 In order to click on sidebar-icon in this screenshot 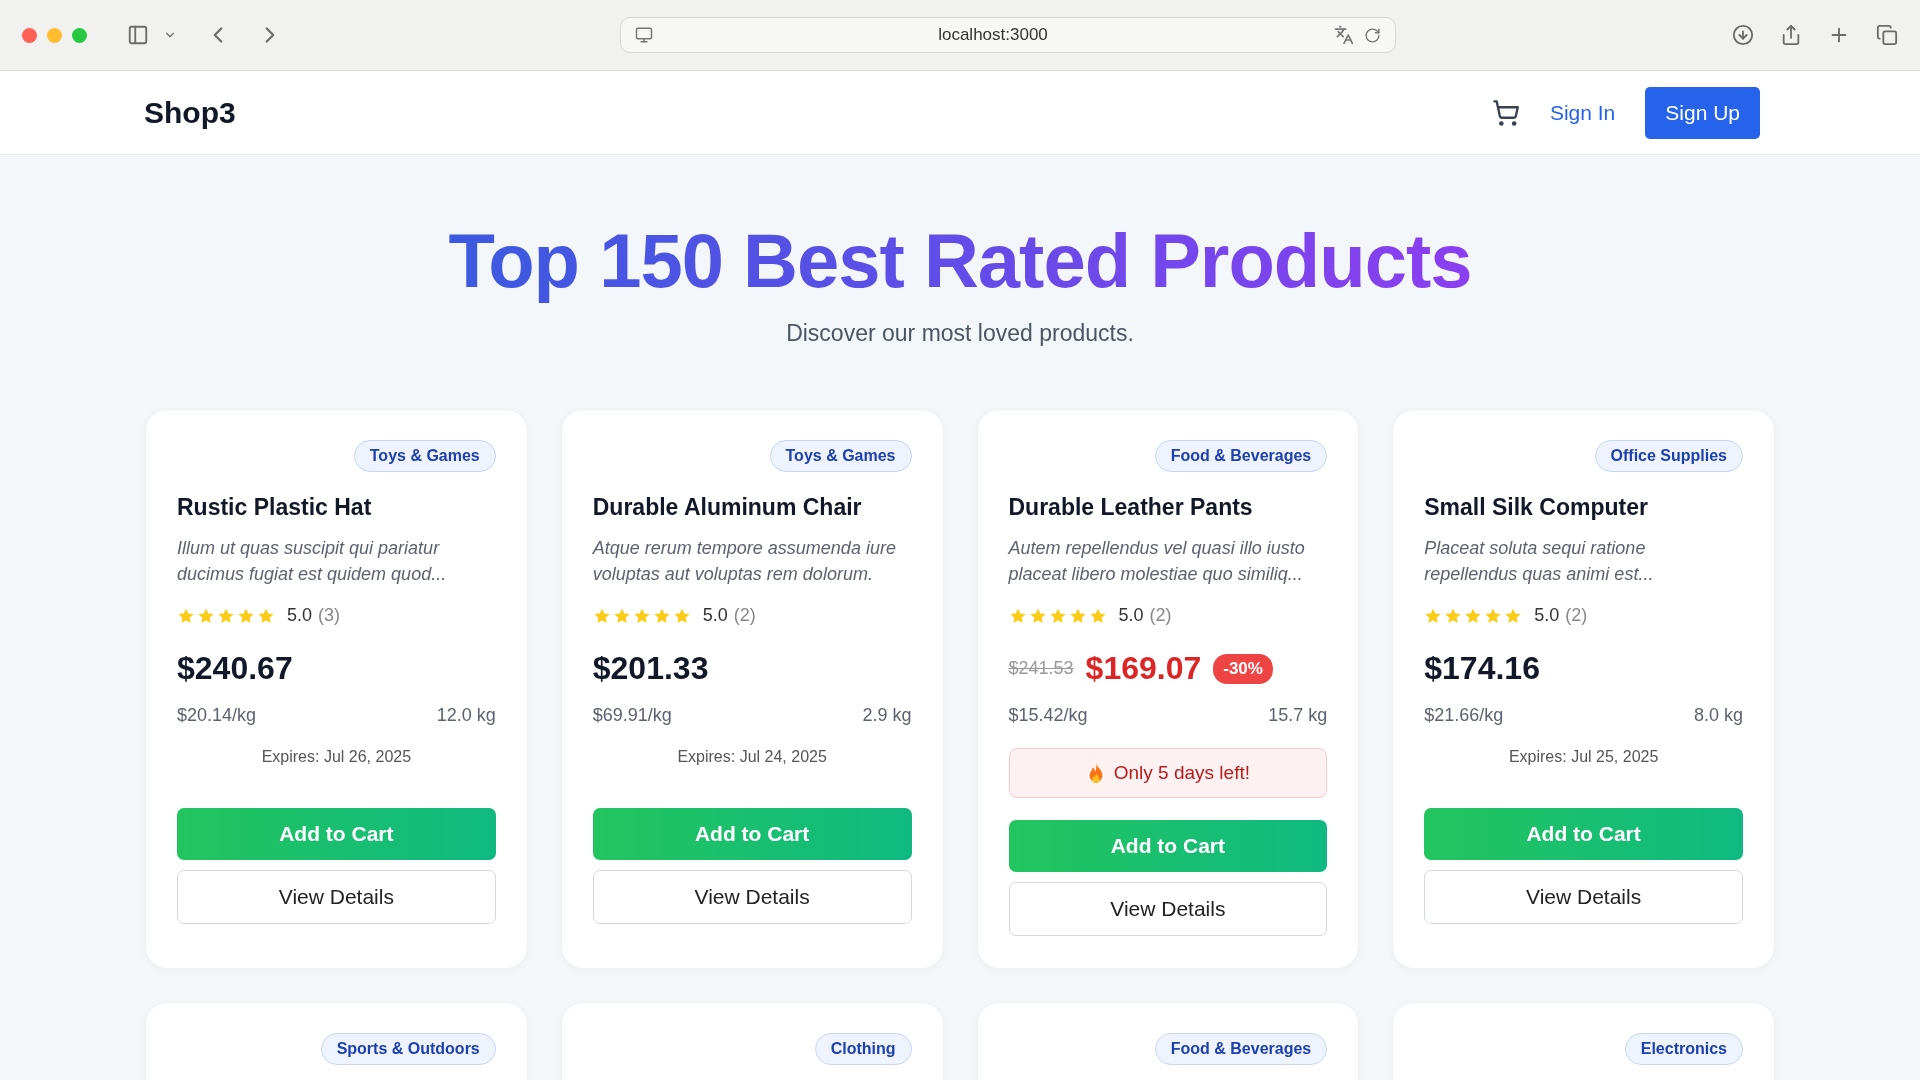, I will do `click(138, 35)`.